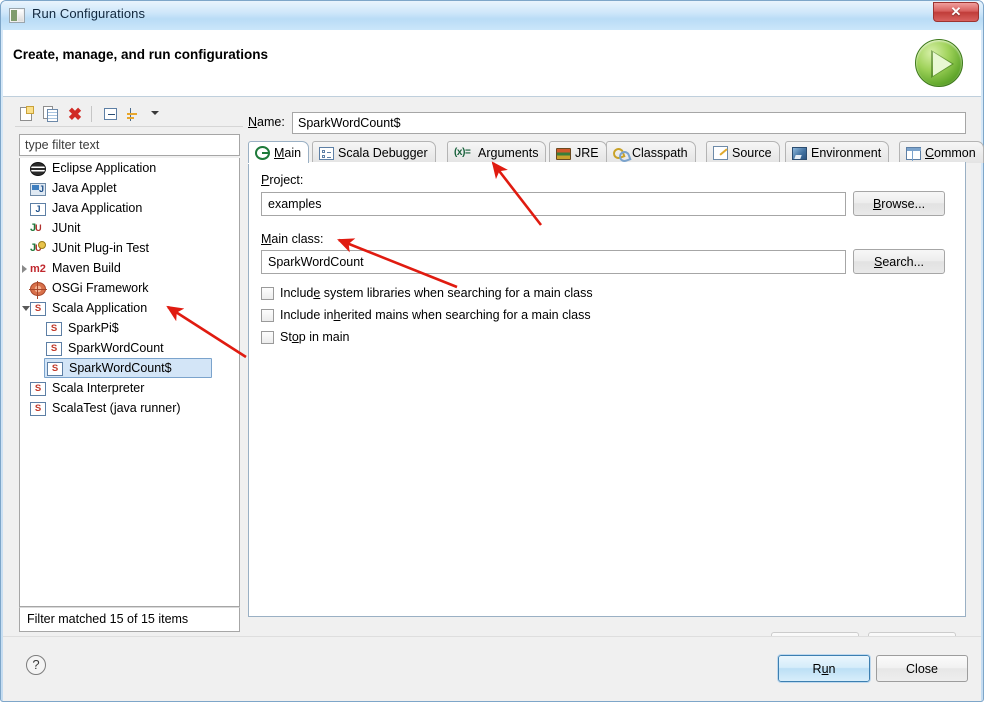  I want to click on stop-in-main-label: Stop in main, so click(315, 337).